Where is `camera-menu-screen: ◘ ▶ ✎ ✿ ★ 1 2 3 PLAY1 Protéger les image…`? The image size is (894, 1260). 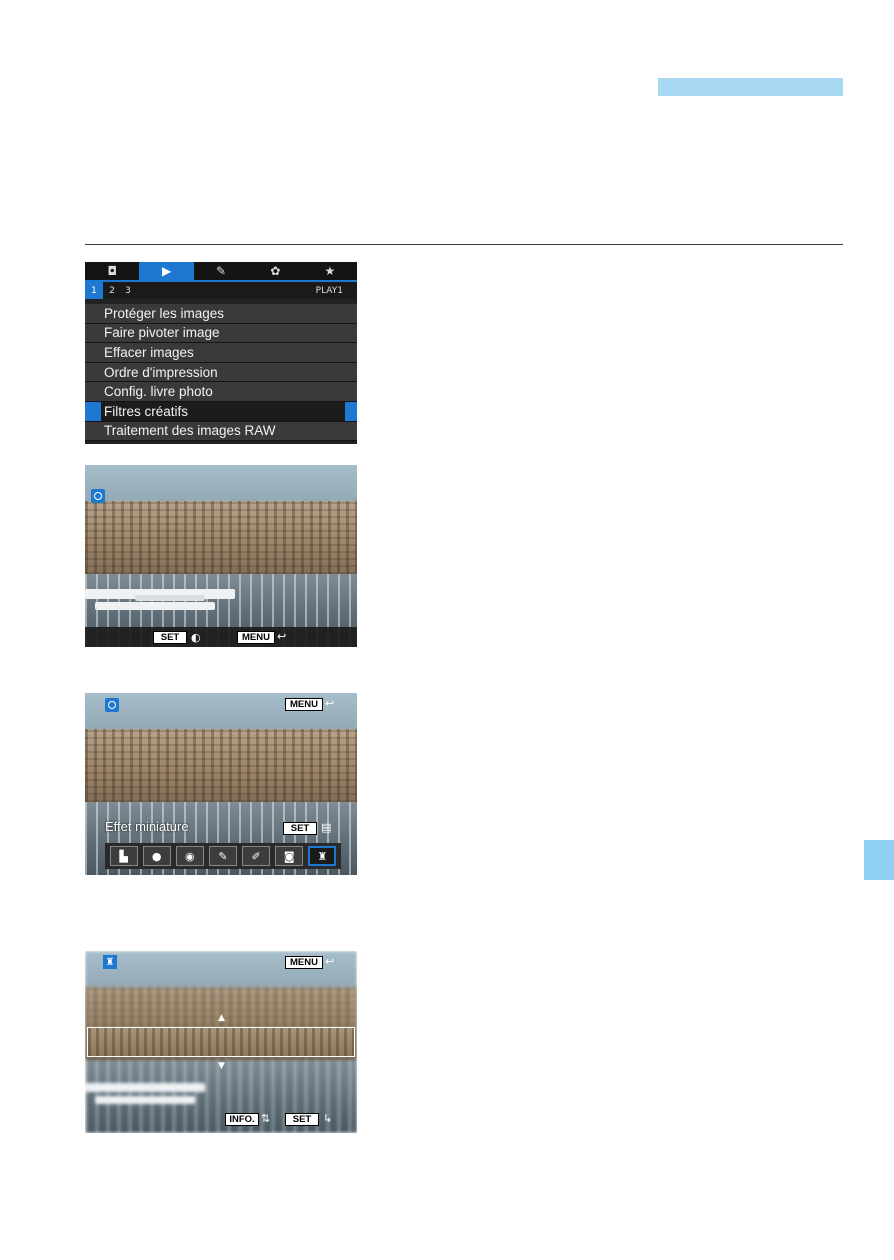
camera-menu-screen: ◘ ▶ ✎ ✿ ★ 1 2 3 PLAY1 Protéger les image… is located at coordinates (221, 353).